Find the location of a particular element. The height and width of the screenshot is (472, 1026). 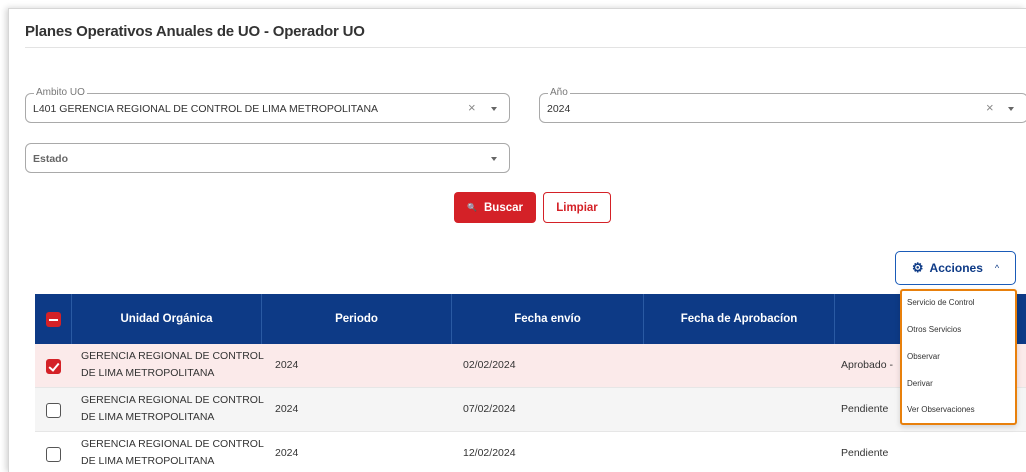

menu-item-servicio-control: Servicio de Control is located at coordinates (941, 302).